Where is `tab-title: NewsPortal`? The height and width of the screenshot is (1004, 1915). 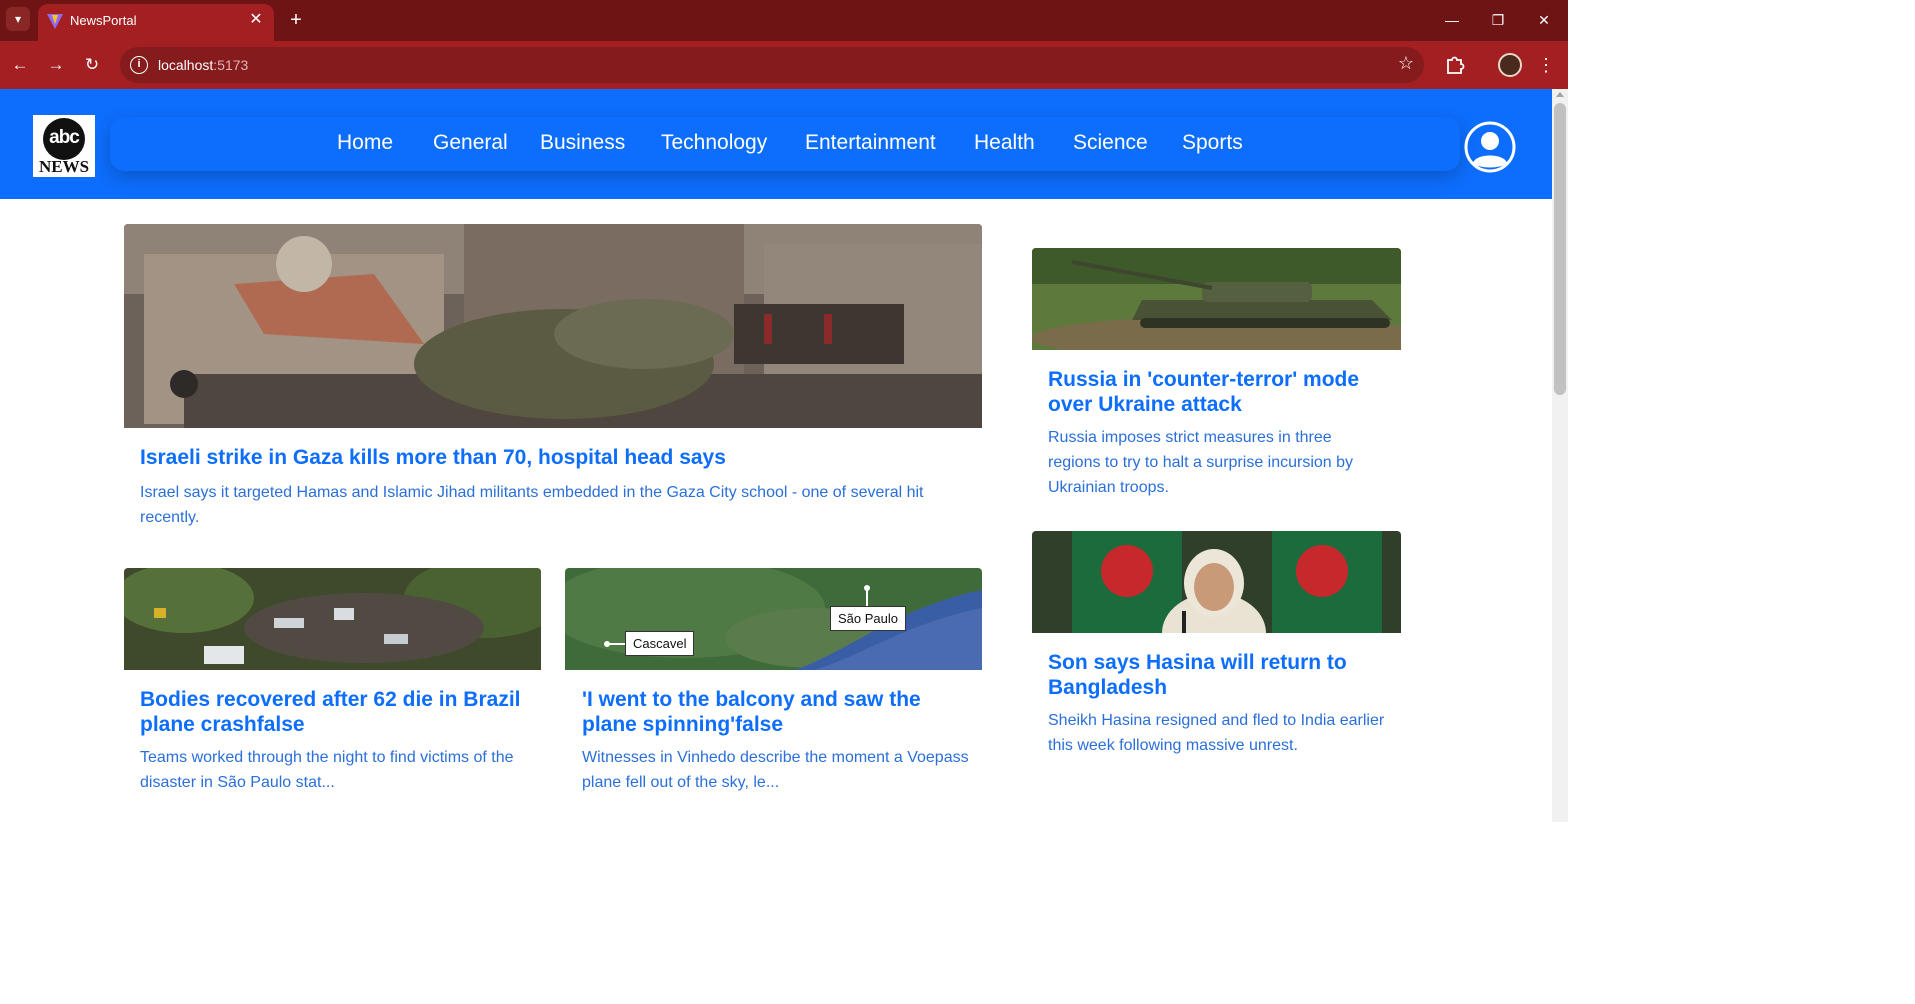 tab-title: NewsPortal is located at coordinates (103, 20).